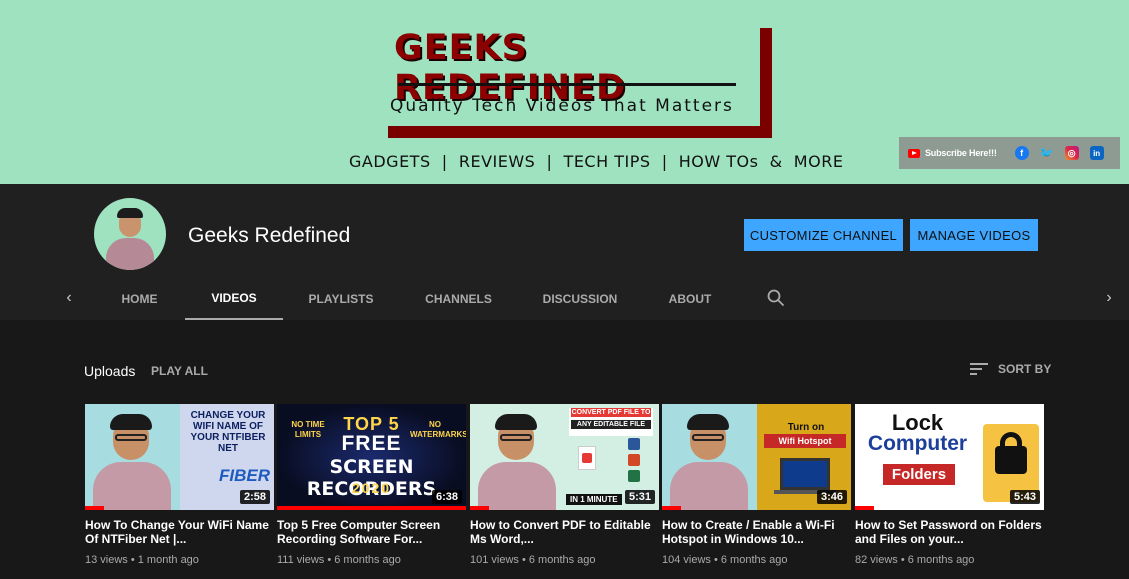  I want to click on video-duration: 5:43, so click(1024, 497).